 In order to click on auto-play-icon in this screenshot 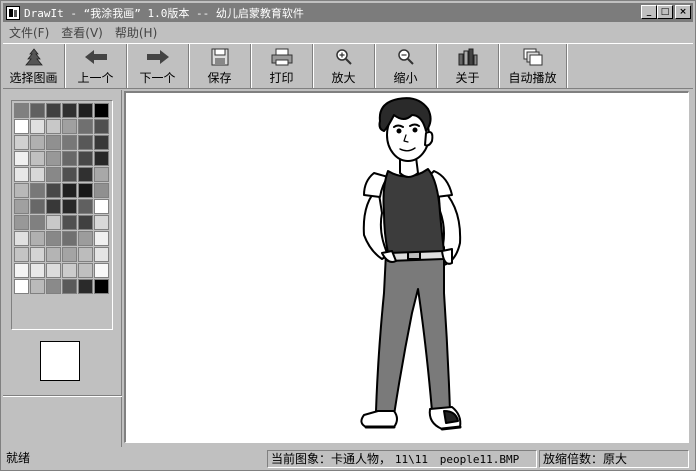, I will do `click(533, 57)`.